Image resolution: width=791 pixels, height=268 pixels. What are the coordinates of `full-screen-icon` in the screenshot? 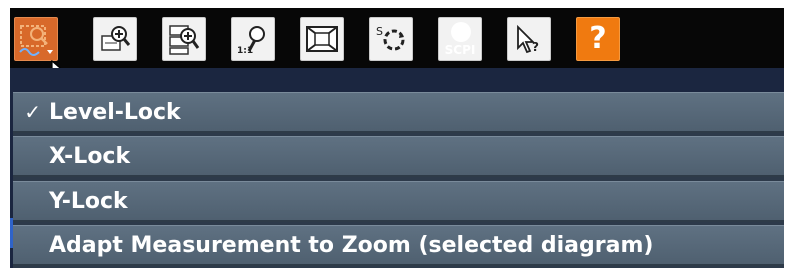 It's located at (322, 39).